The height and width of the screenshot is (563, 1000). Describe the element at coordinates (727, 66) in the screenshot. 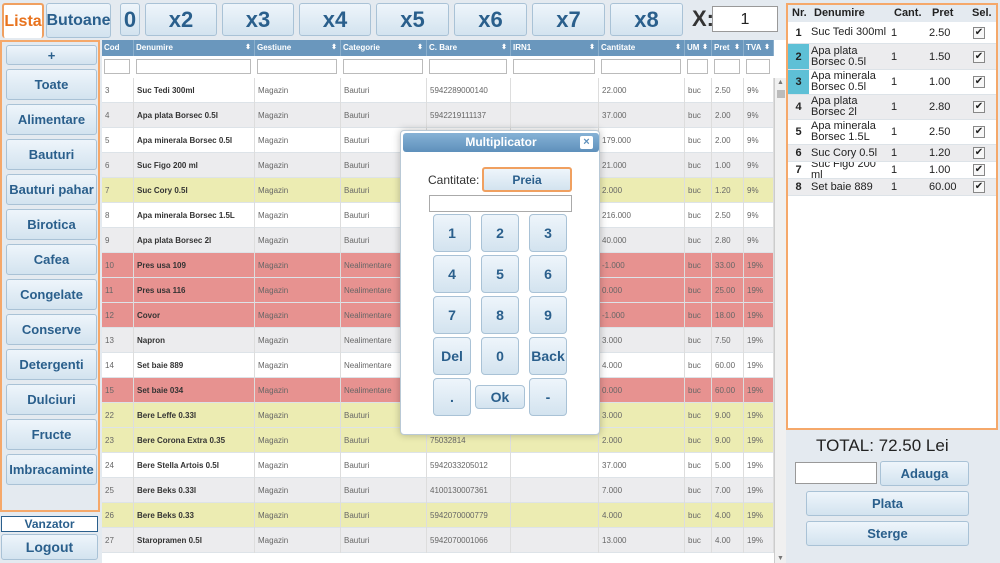

I see `filter-pret-input` at that location.